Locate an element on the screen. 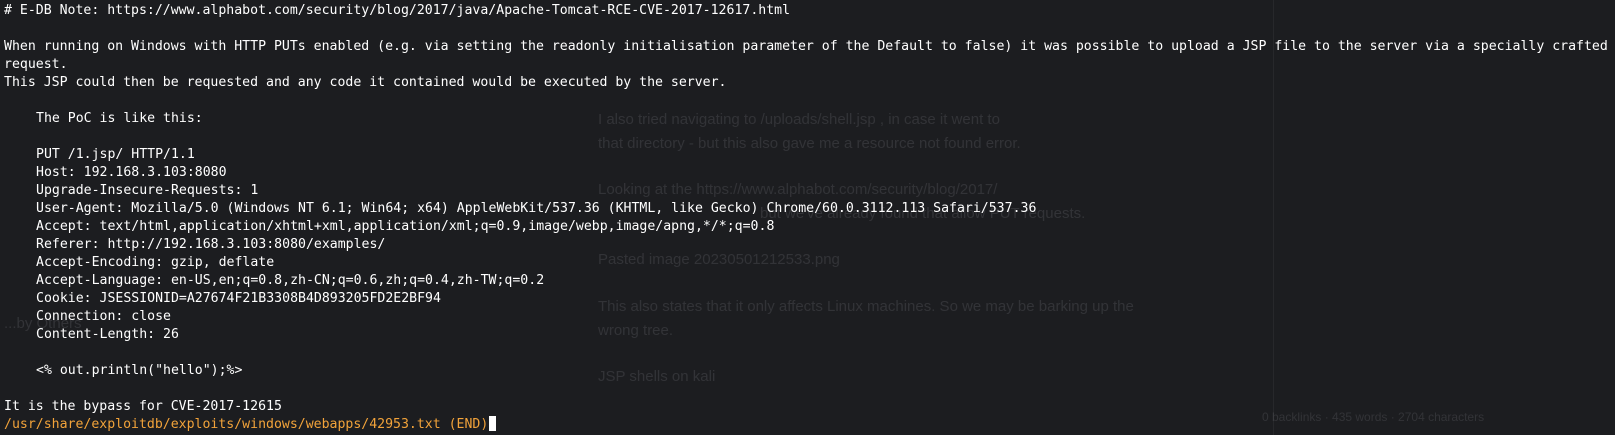 The height and width of the screenshot is (435, 1615). request-line: PUT /1.jsp/ HTTP/1.1 is located at coordinates (115, 154).